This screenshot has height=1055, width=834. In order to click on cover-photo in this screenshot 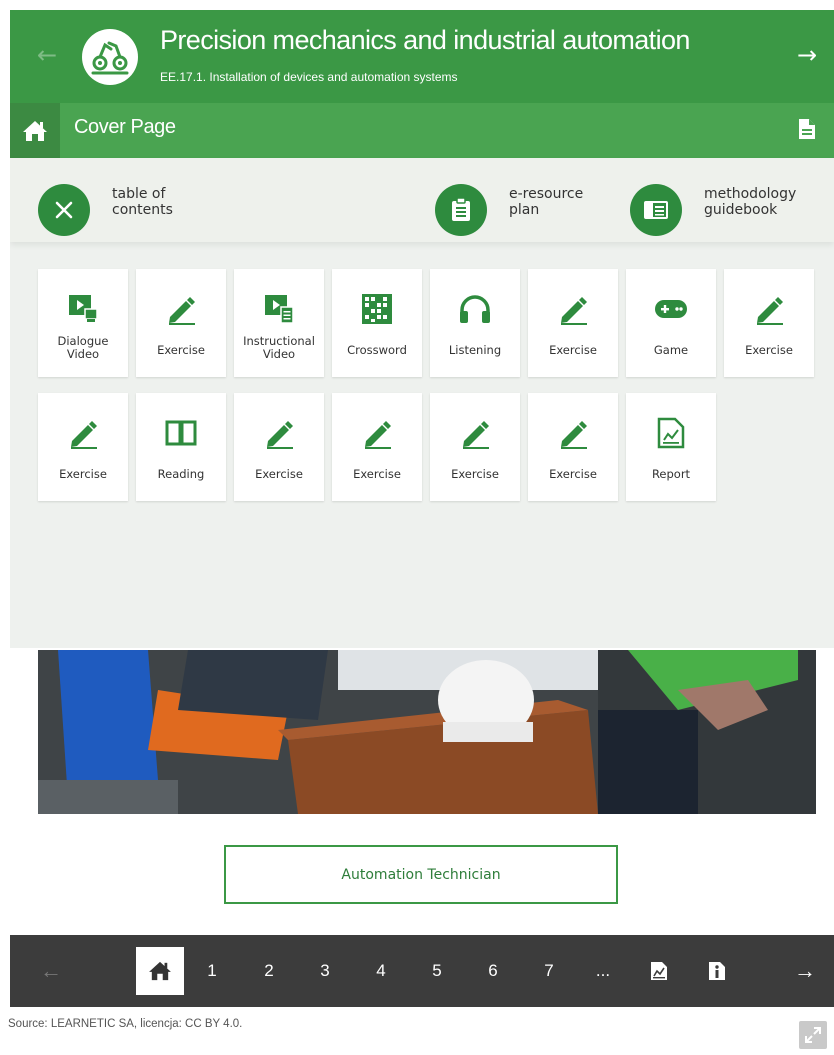, I will do `click(427, 732)`.